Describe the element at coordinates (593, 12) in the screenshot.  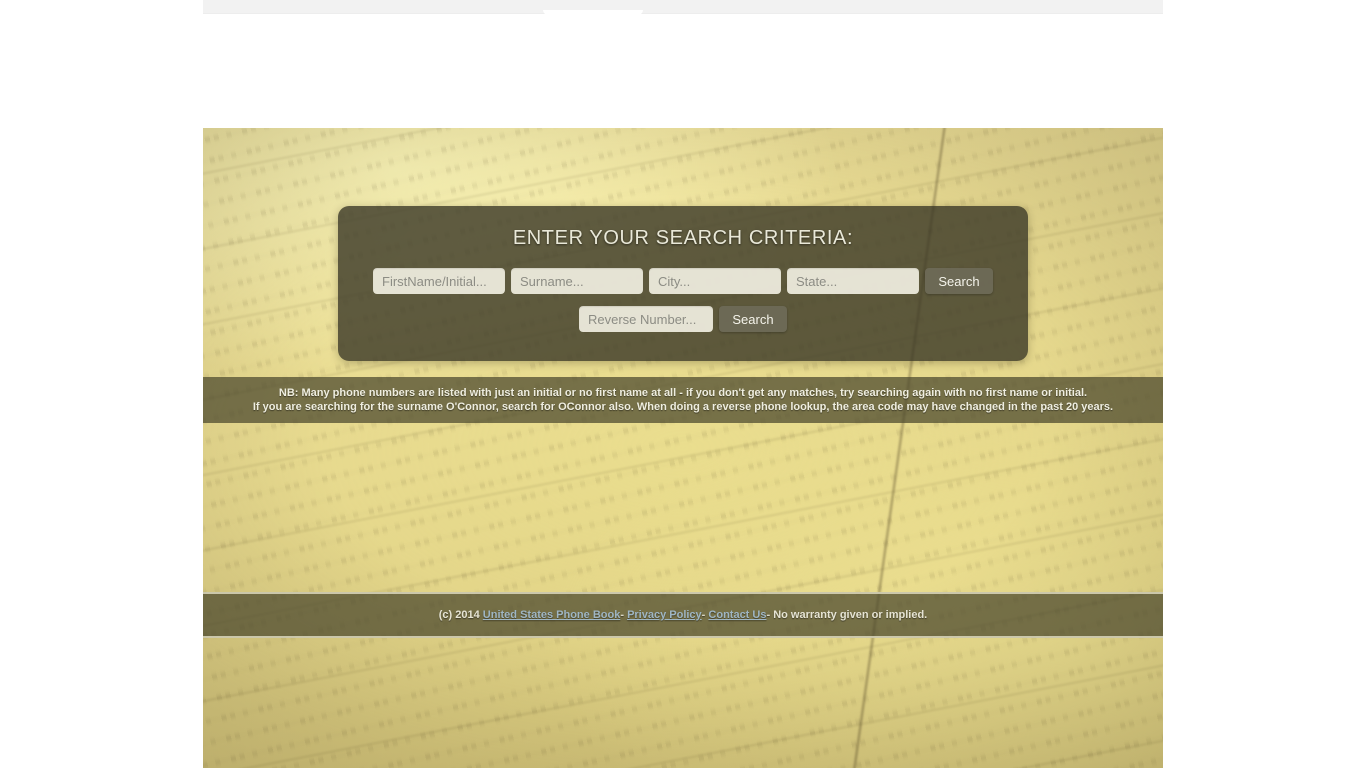
I see `browser-tab-notch` at that location.